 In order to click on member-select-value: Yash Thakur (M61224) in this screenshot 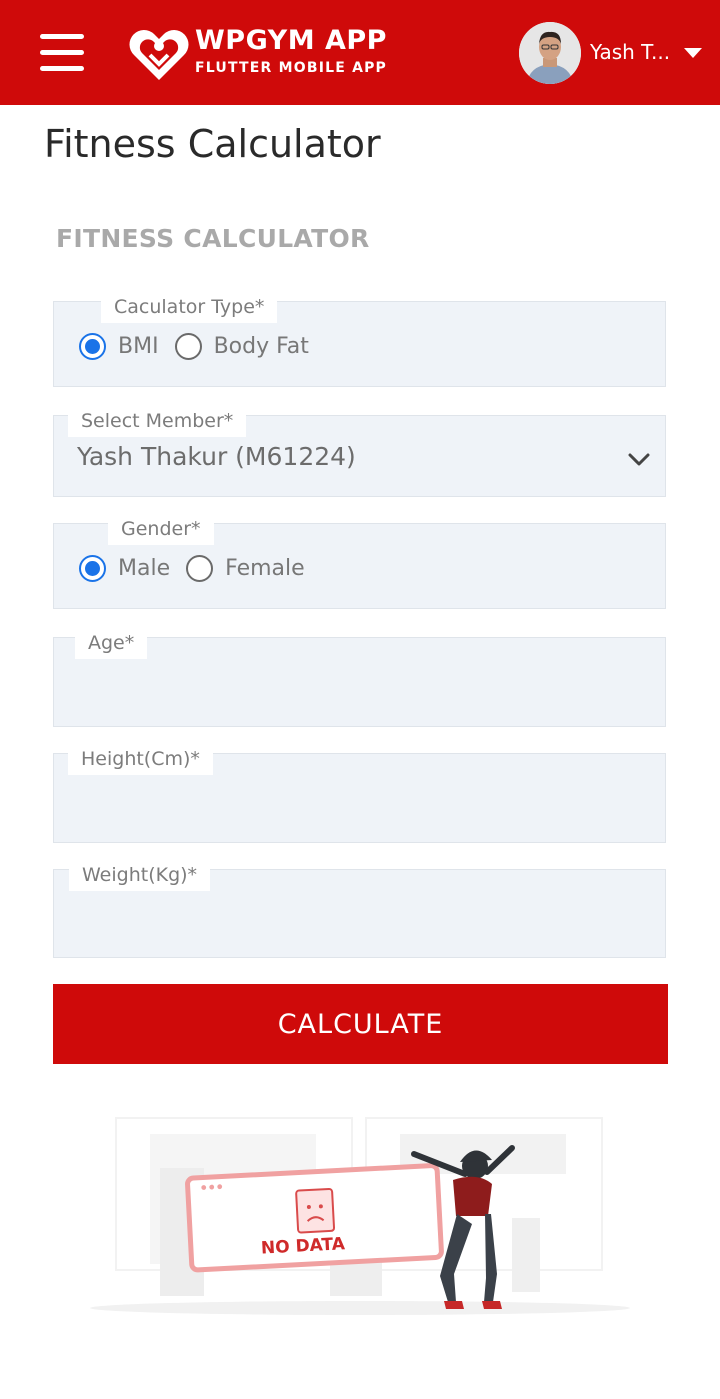, I will do `click(216, 456)`.